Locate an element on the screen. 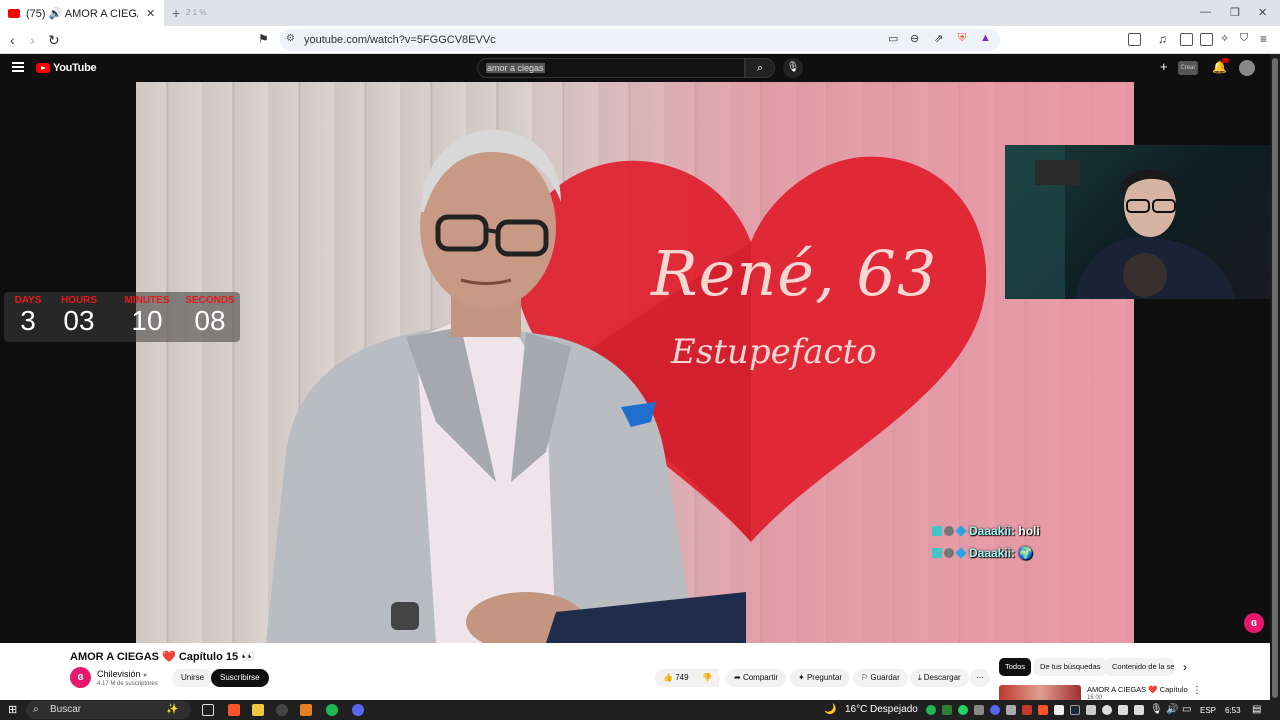 The image size is (1280, 720). youtube-favicon-icon is located at coordinates (14, 13).